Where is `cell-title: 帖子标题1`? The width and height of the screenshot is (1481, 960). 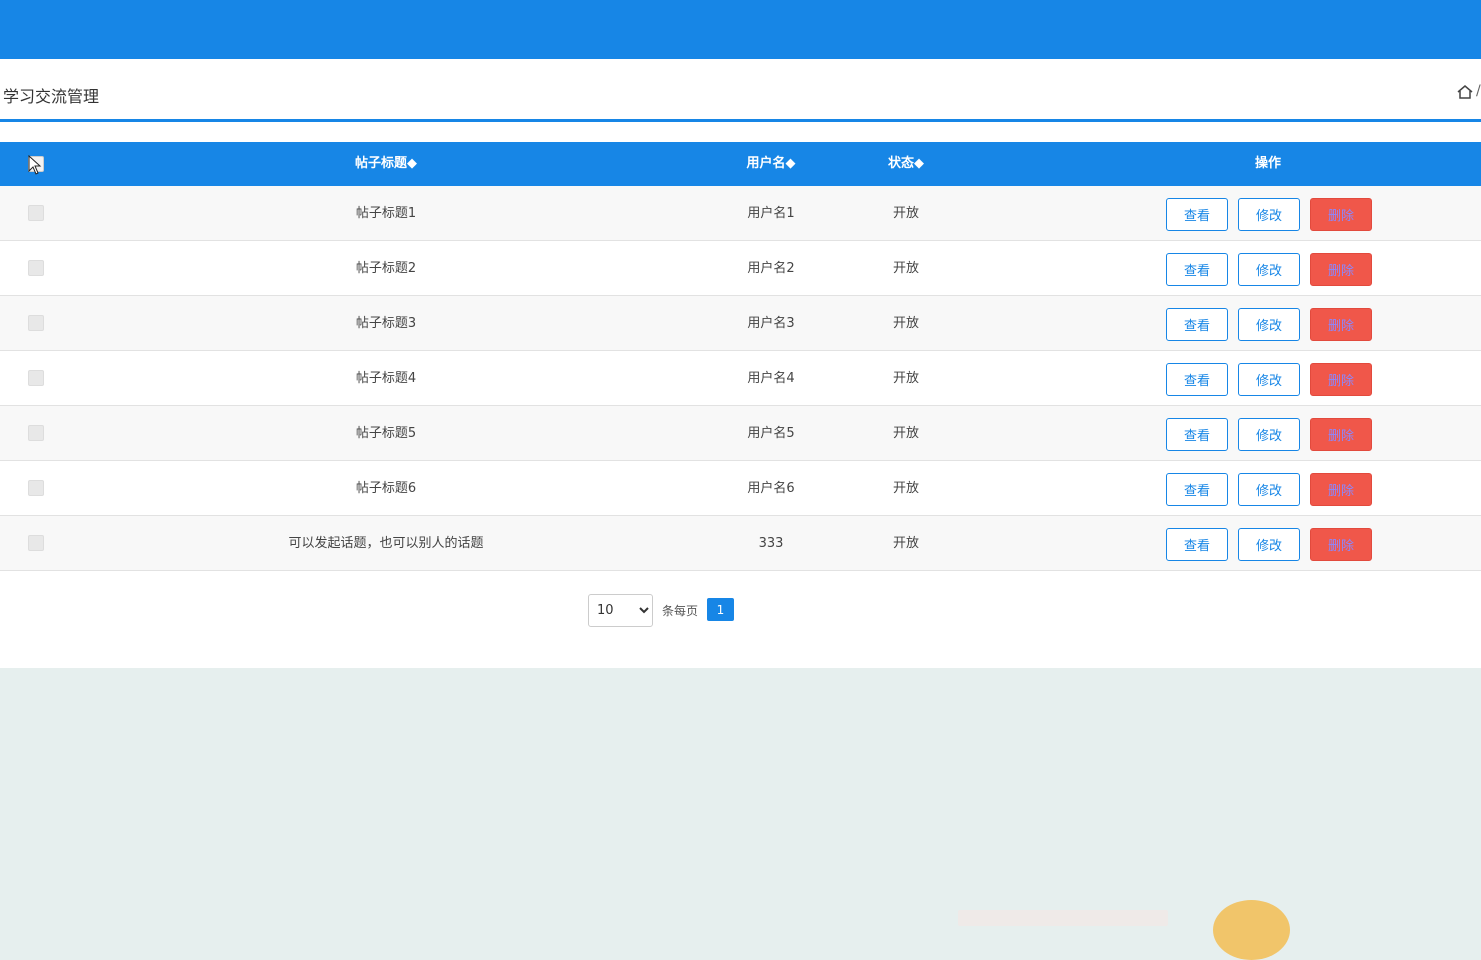 cell-title: 帖子标题1 is located at coordinates (386, 213).